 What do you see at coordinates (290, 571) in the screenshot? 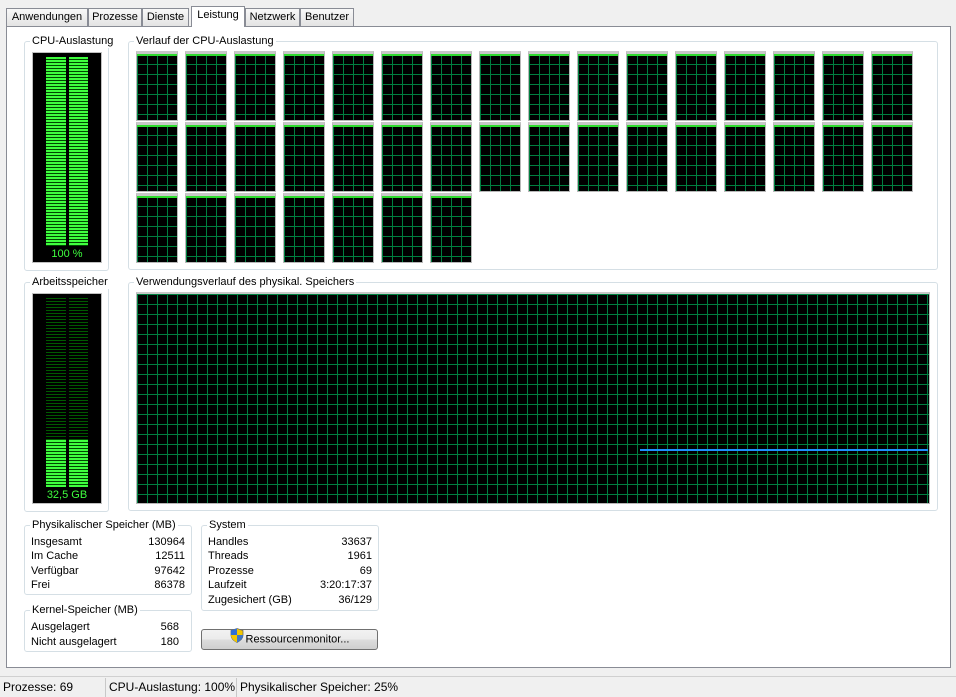
I see `stat-row: Prozesse 69` at bounding box center [290, 571].